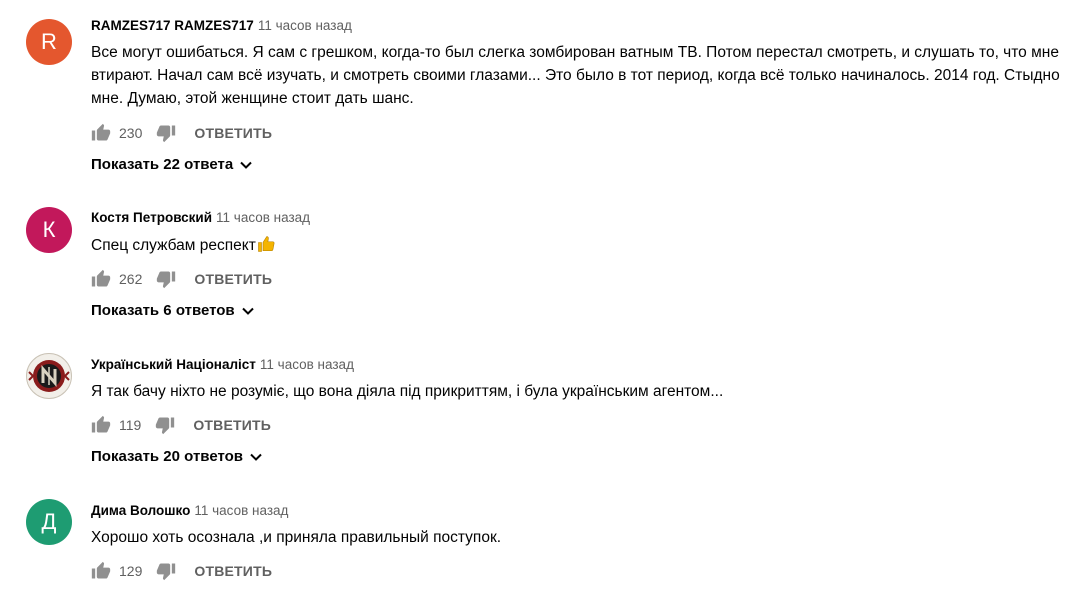 This screenshot has width=1092, height=595. I want to click on show-replies-label: Показать 6 ответов, so click(163, 310).